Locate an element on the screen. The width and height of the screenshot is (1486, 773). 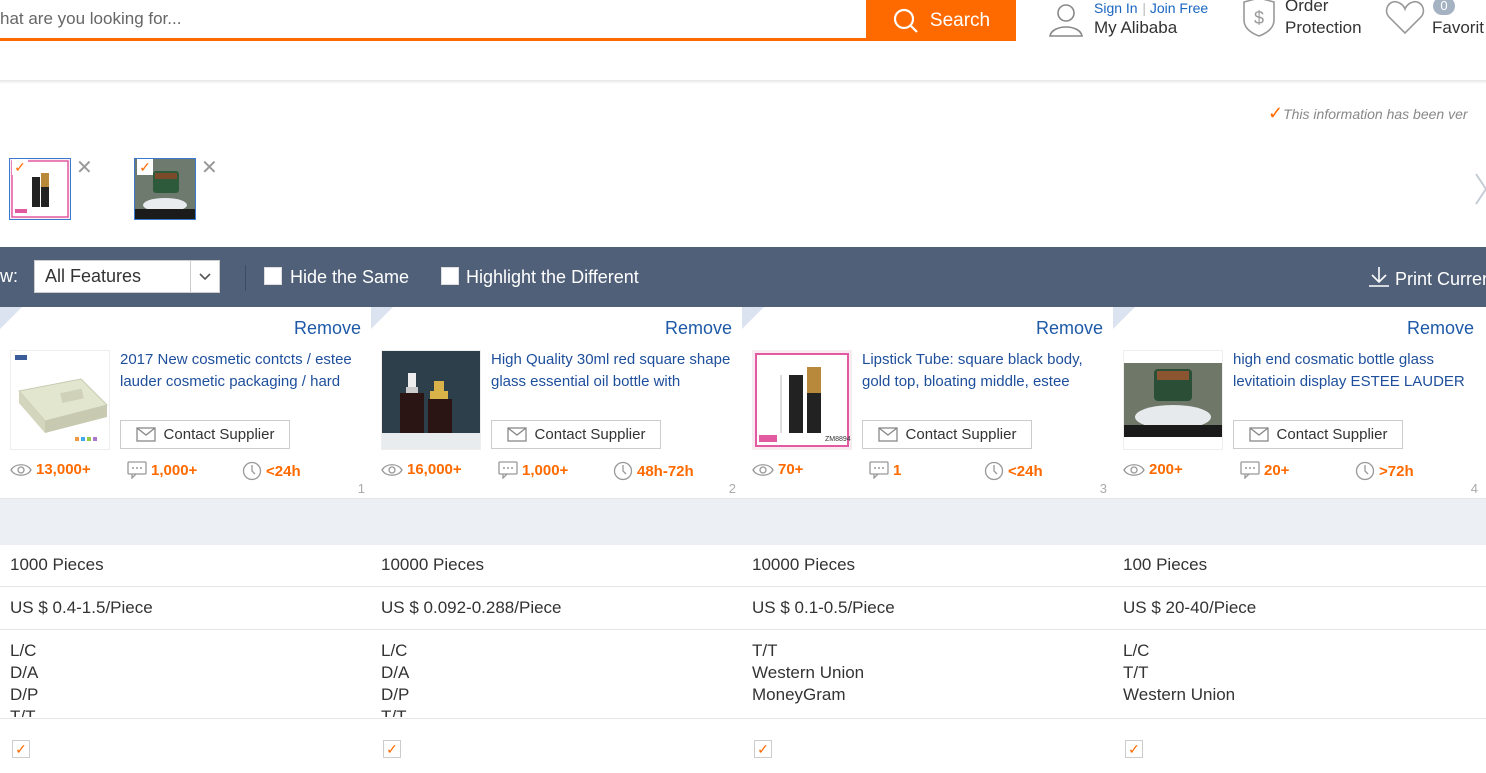
favorites-count-badge: 0 is located at coordinates (1444, 7).